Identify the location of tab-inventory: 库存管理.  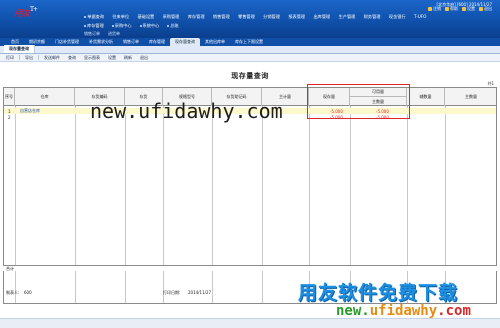
(157, 42).